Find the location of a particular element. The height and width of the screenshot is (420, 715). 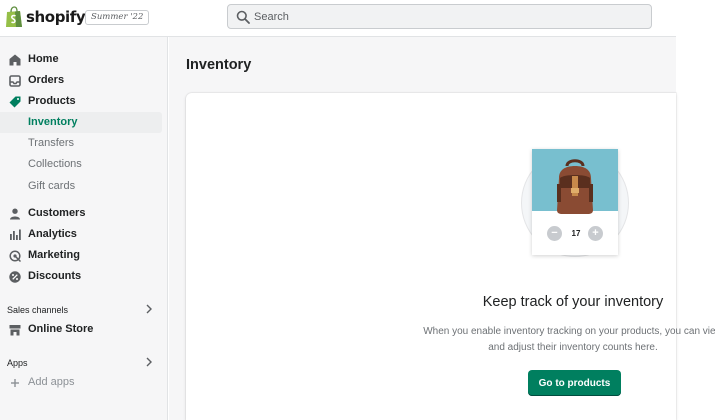

add-apps-button: Add apps is located at coordinates (81, 382).